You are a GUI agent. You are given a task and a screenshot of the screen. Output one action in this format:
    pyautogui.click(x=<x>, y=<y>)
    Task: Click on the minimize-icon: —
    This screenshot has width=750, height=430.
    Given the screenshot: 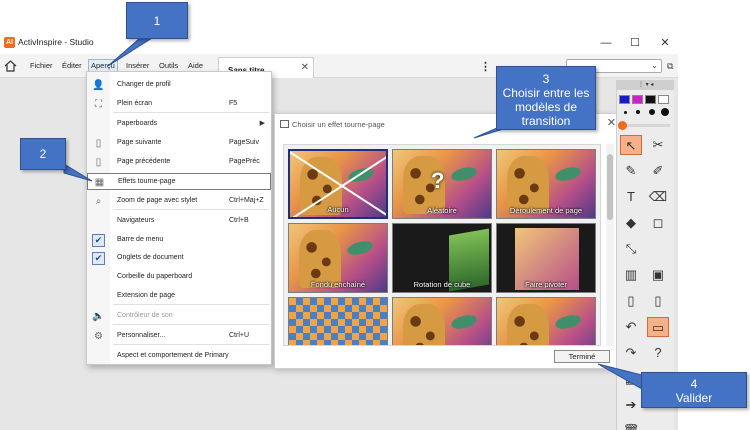 What is the action you would take?
    pyautogui.click(x=606, y=43)
    